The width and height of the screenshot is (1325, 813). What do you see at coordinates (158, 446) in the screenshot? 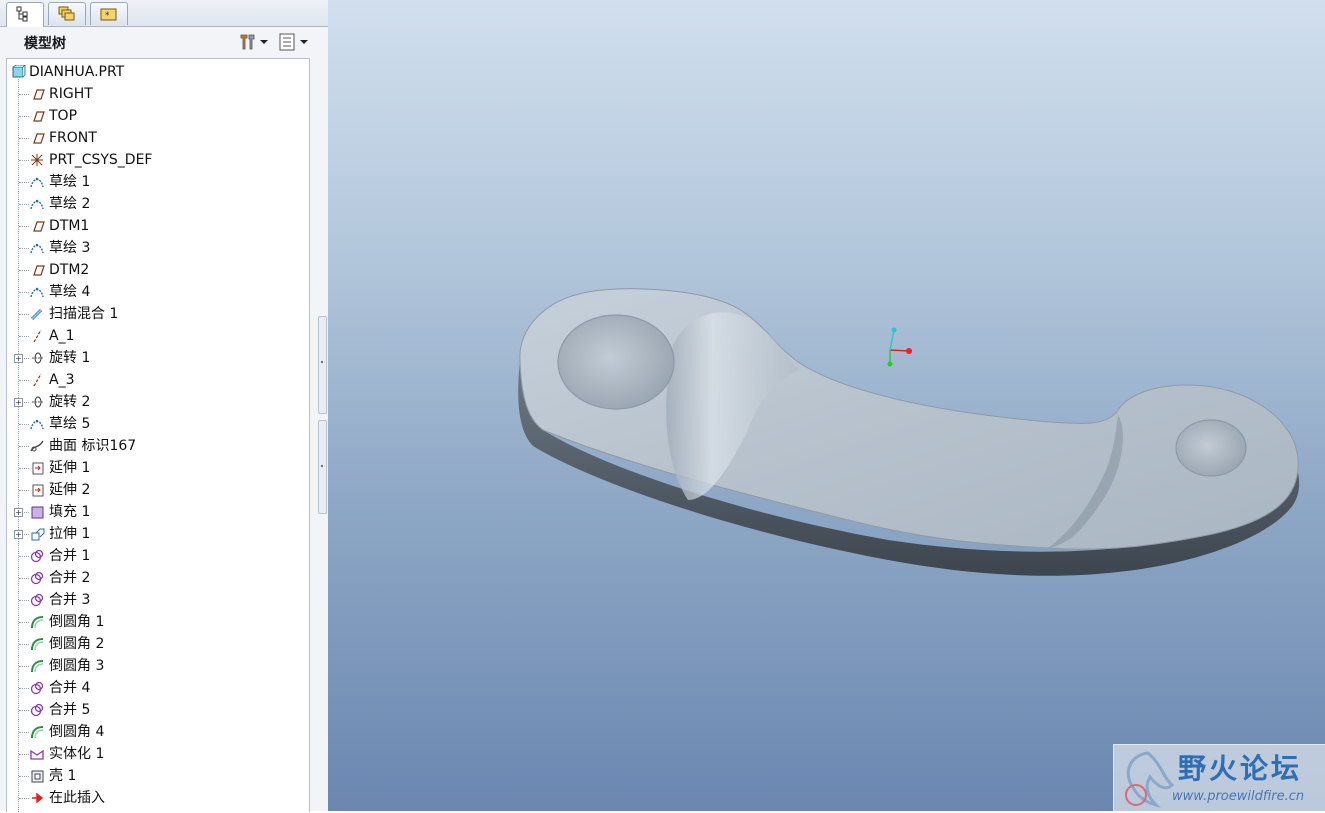
I see `tree-item: 曲面 标识167` at bounding box center [158, 446].